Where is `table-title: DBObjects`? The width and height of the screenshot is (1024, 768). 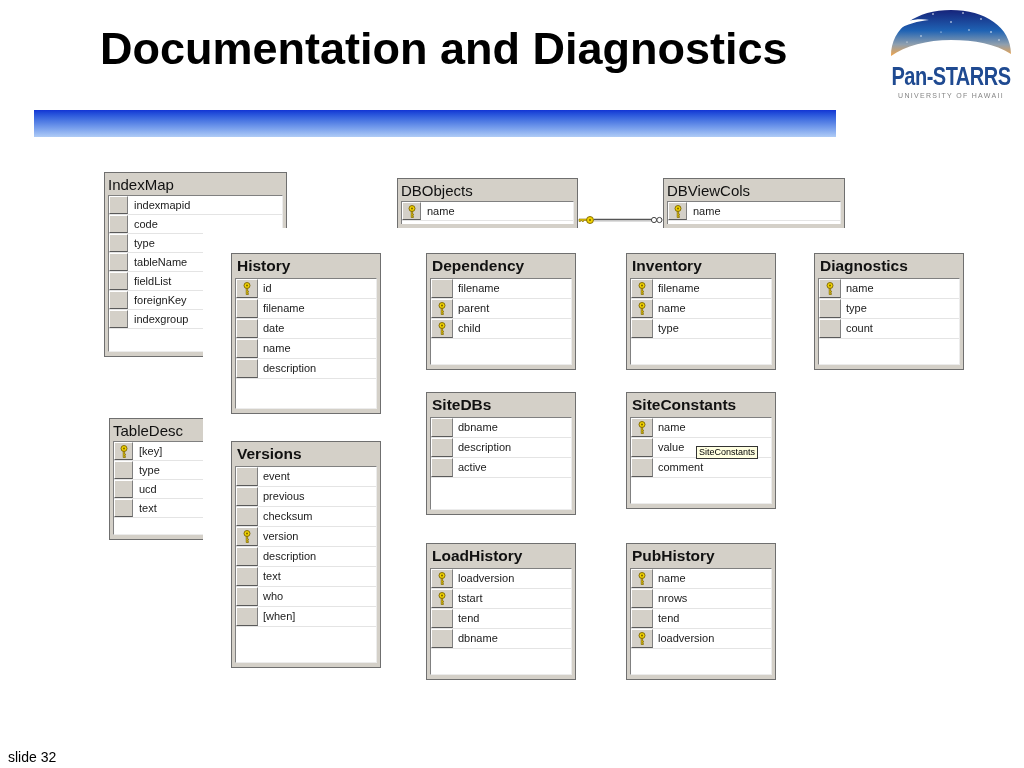 table-title: DBObjects is located at coordinates (437, 190).